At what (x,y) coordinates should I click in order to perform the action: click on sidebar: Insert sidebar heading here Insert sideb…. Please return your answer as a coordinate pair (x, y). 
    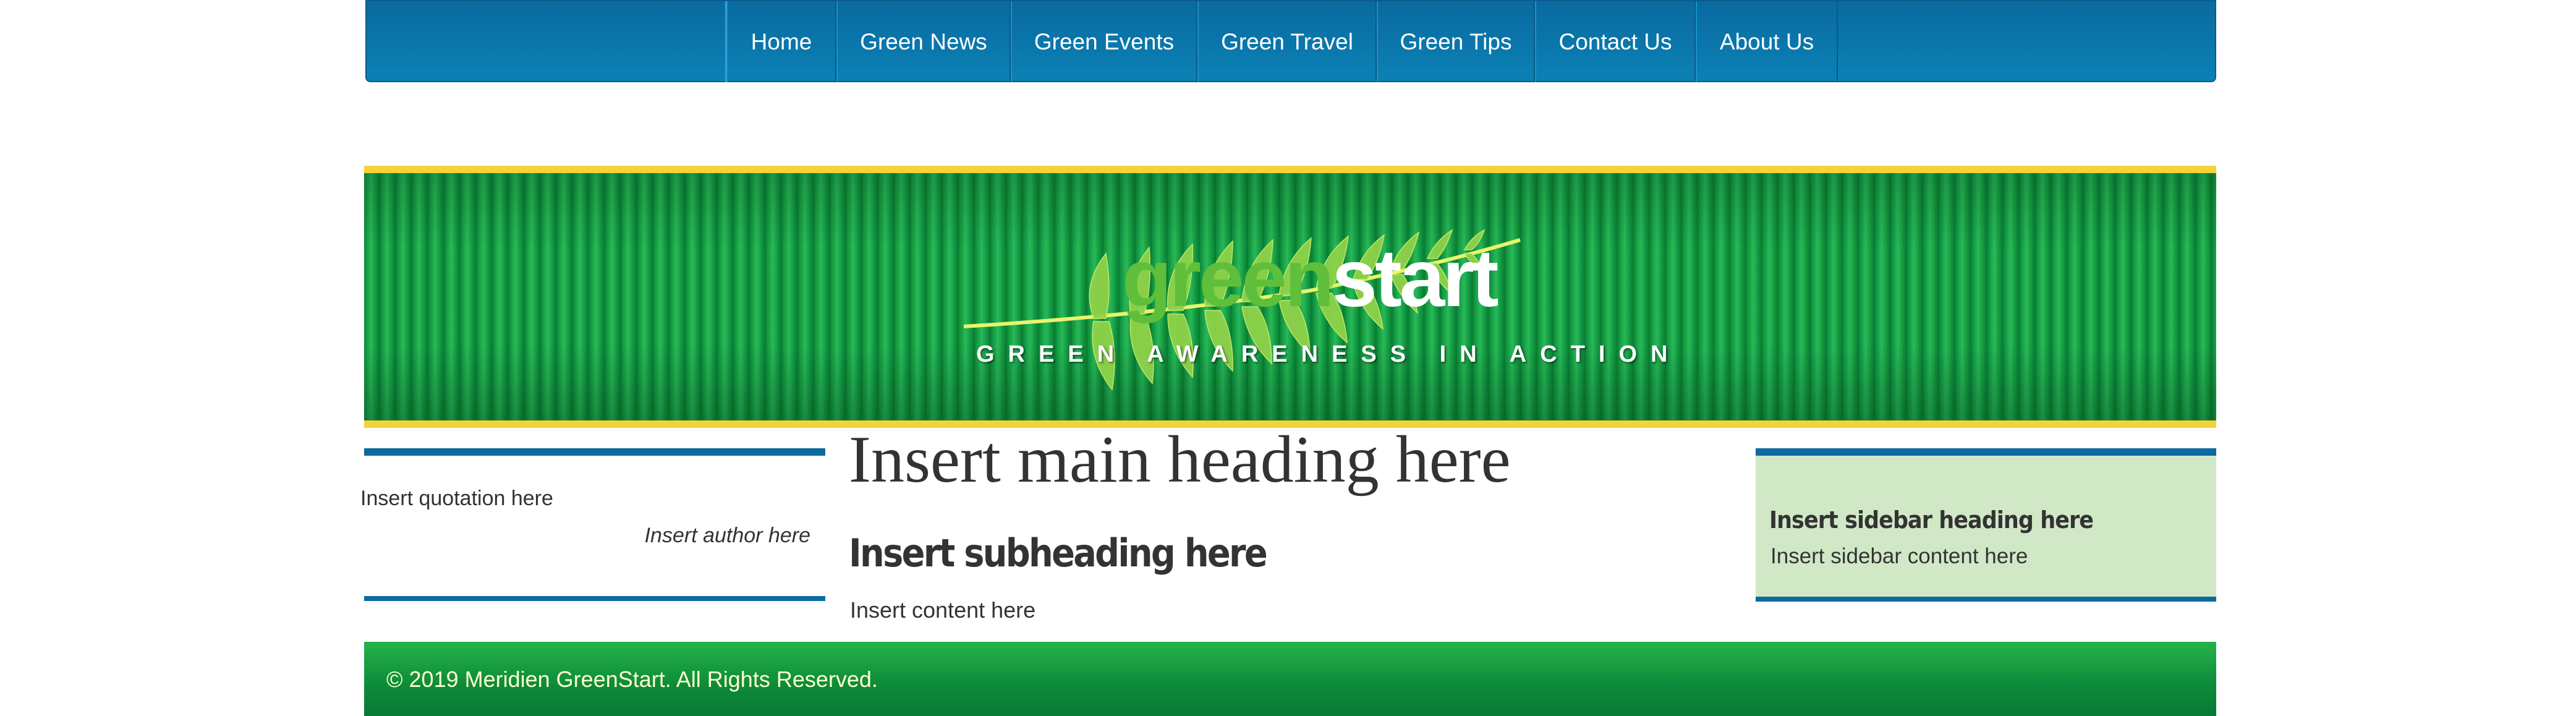
    Looking at the image, I should click on (1986, 525).